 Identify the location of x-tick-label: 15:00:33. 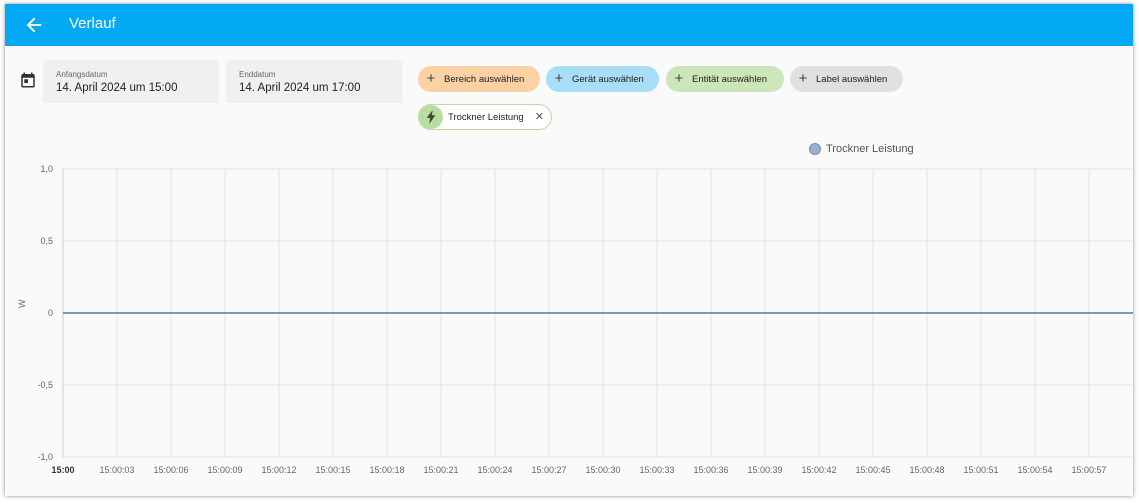
(657, 470).